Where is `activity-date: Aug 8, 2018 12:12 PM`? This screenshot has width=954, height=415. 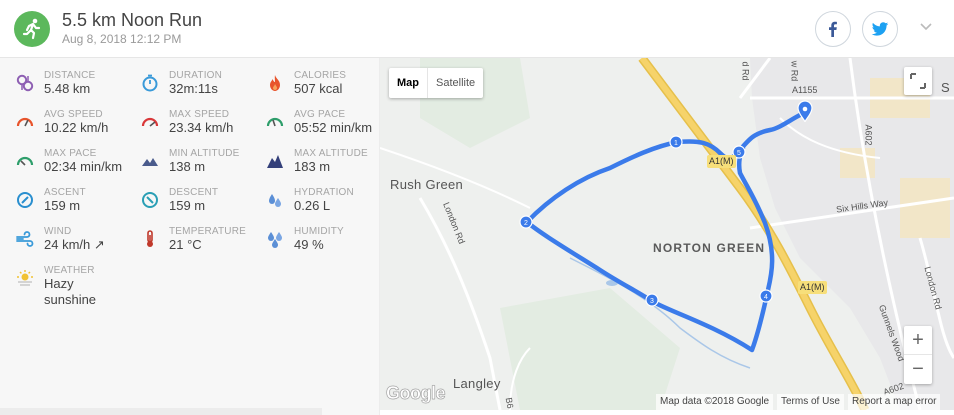 activity-date: Aug 8, 2018 12:12 PM is located at coordinates (122, 39).